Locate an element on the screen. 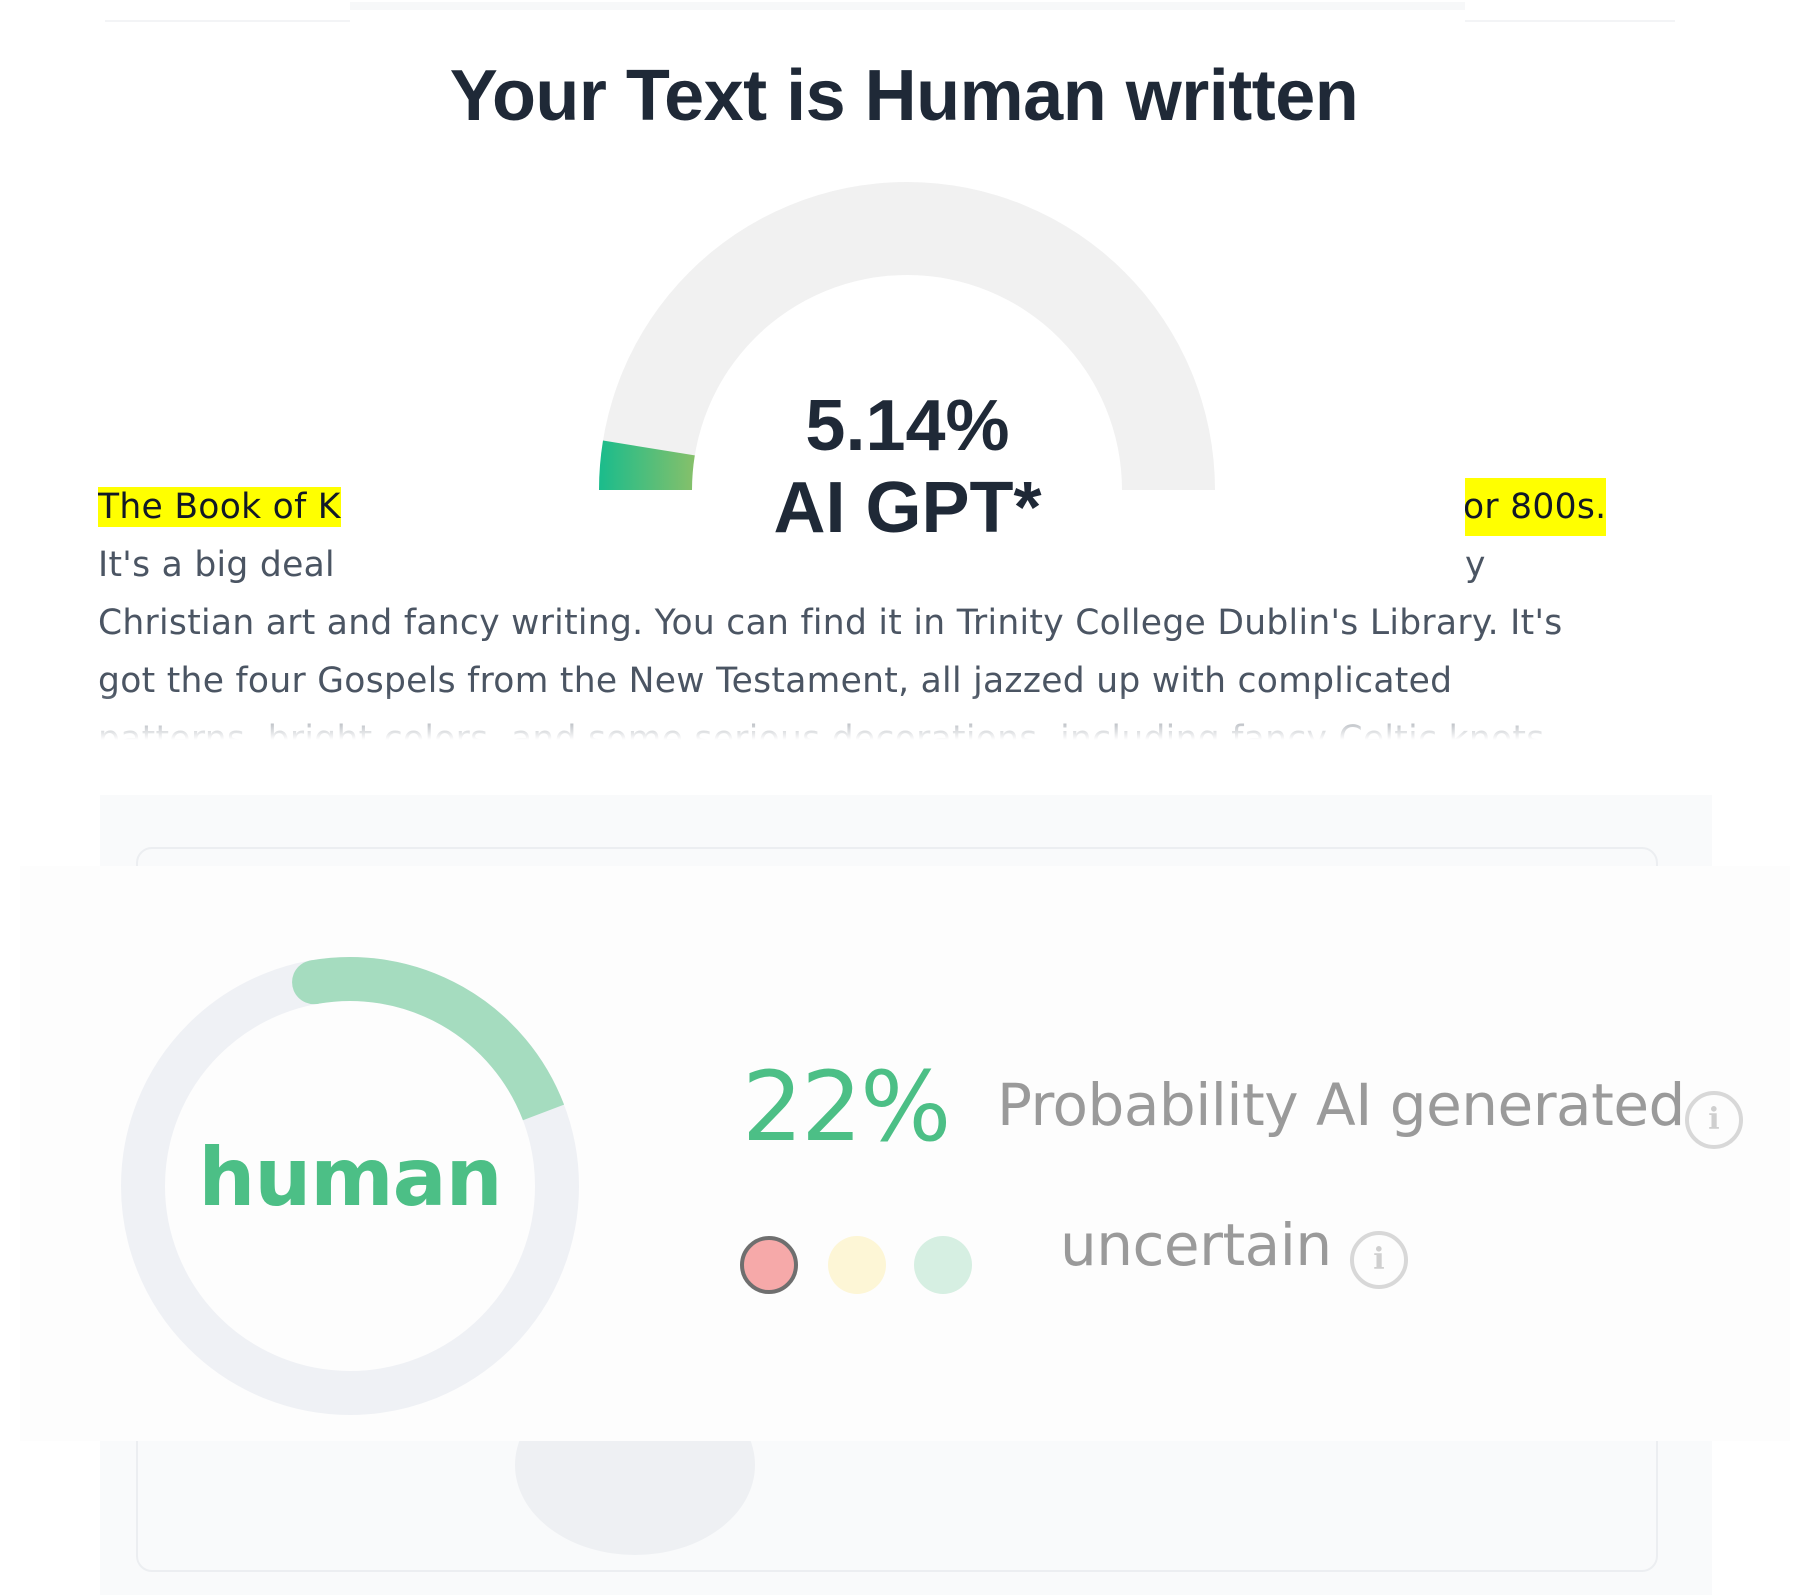  probability-label: Probability AI generated is located at coordinates (1341, 1105).